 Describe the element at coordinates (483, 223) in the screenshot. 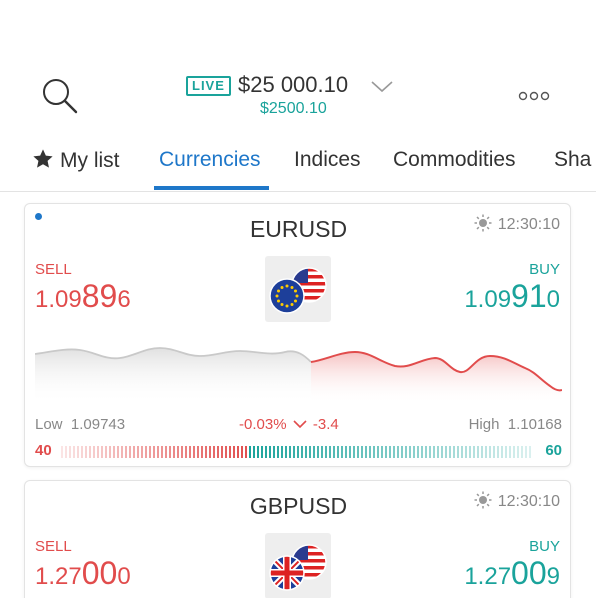

I see `sun-icon` at that location.